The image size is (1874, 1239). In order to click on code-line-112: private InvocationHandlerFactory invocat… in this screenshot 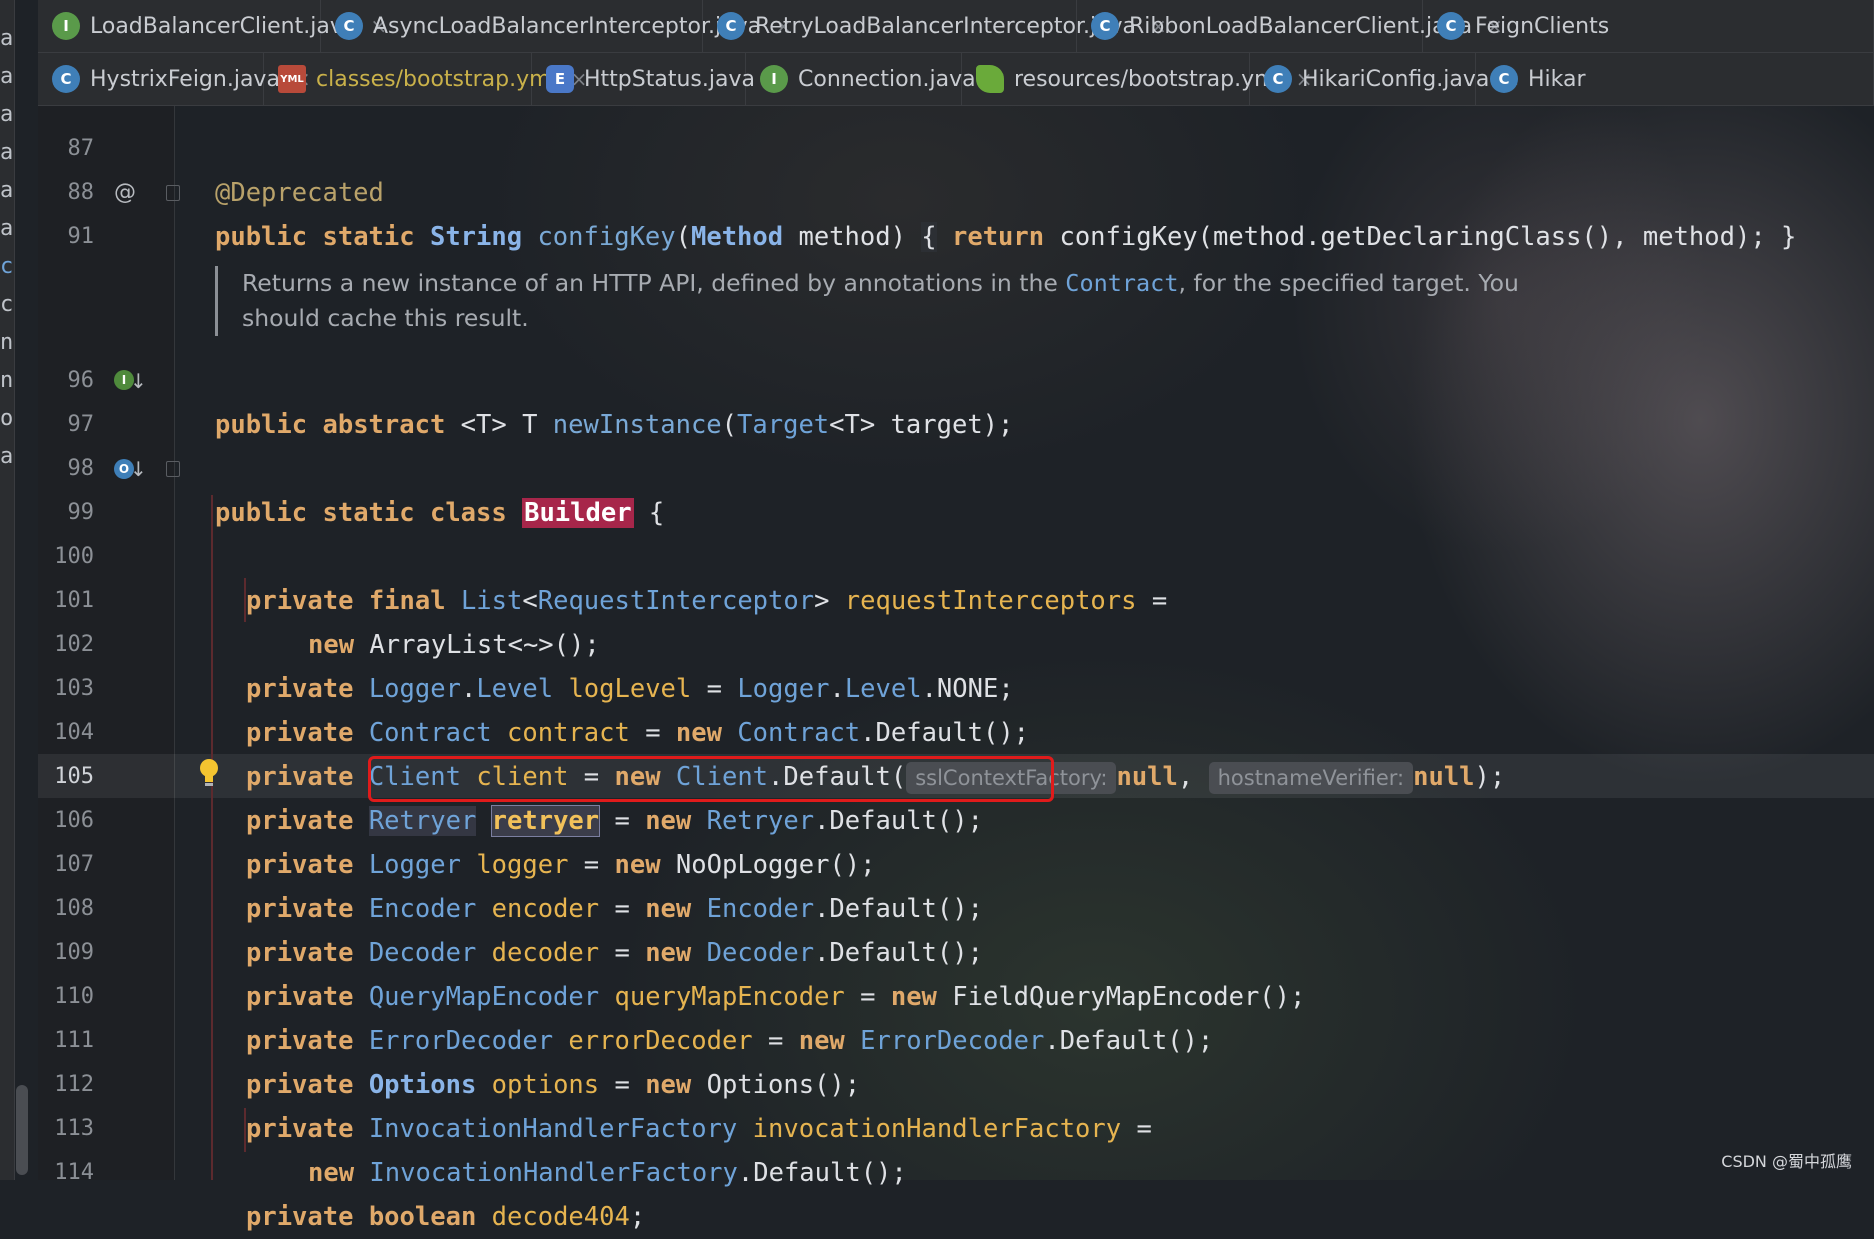, I will do `click(937, 1103)`.